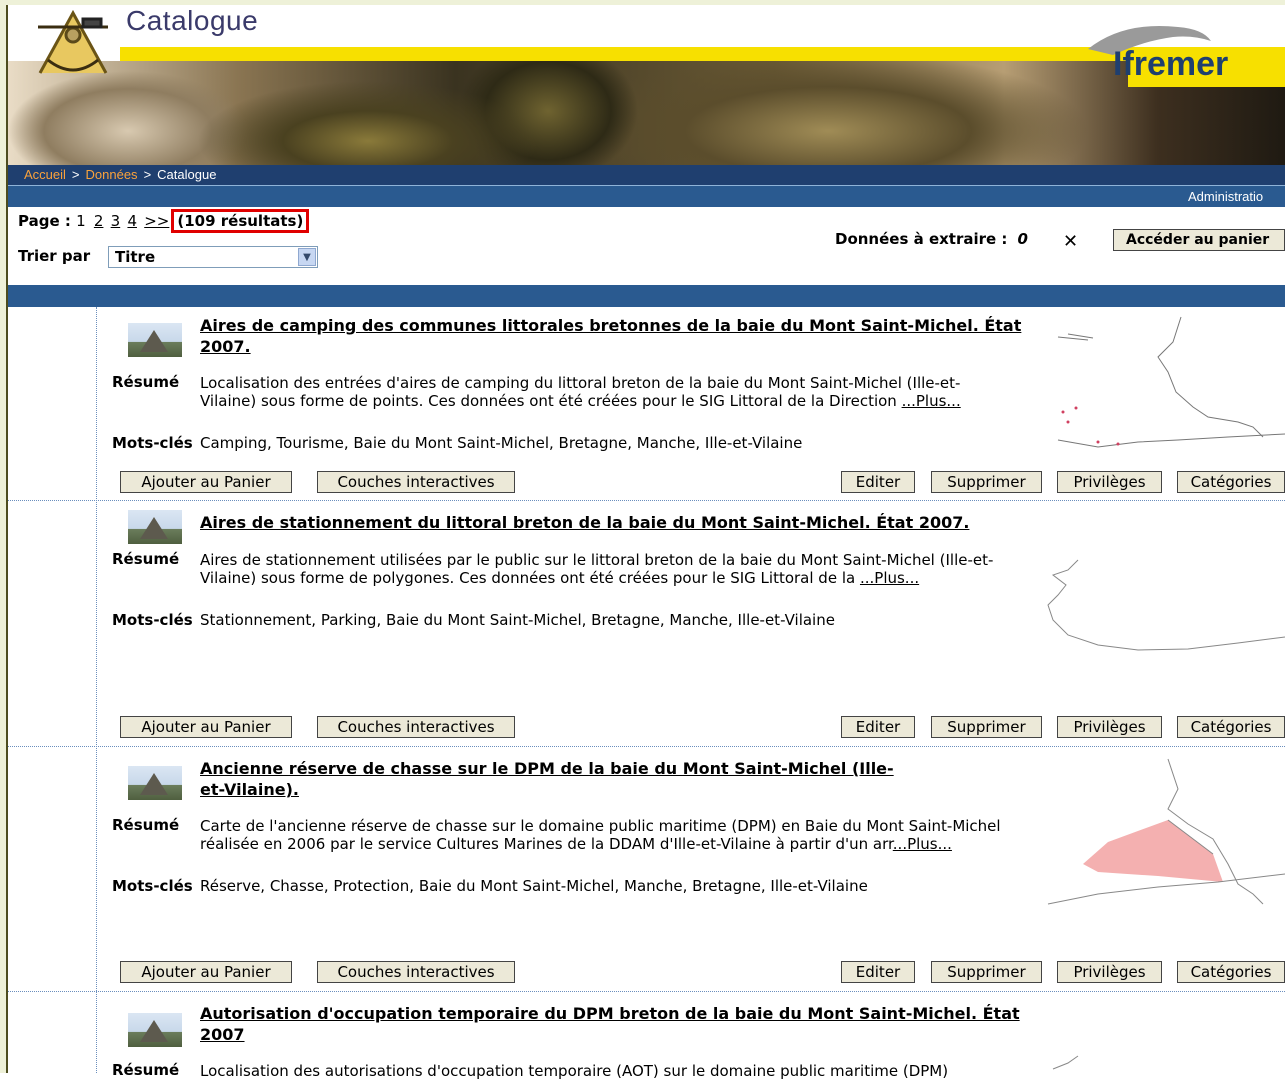 The height and width of the screenshot is (1080, 1285). Describe the element at coordinates (307, 257) in the screenshot. I see `chevron-down-icon: ▼` at that location.